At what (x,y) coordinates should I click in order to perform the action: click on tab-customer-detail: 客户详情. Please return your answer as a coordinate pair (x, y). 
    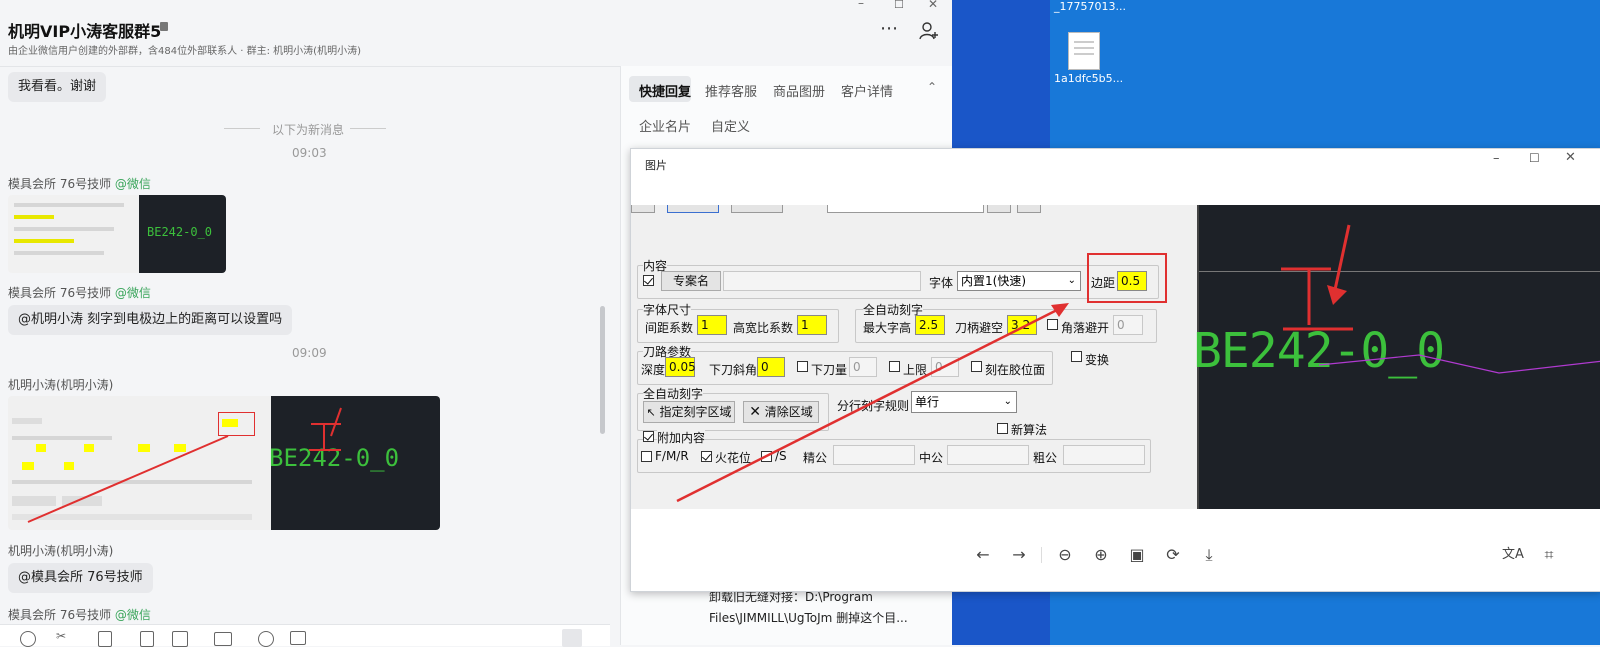
    Looking at the image, I should click on (867, 90).